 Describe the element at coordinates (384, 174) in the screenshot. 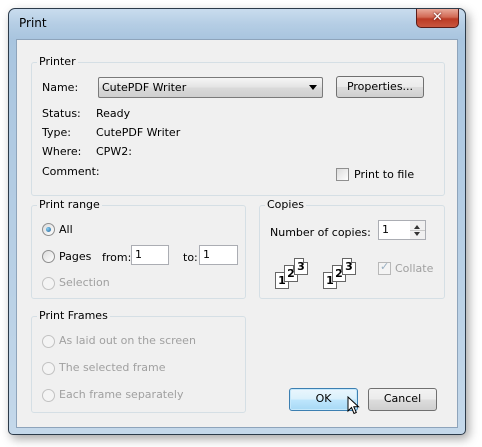

I see `print-to-file-label: Print to file` at that location.